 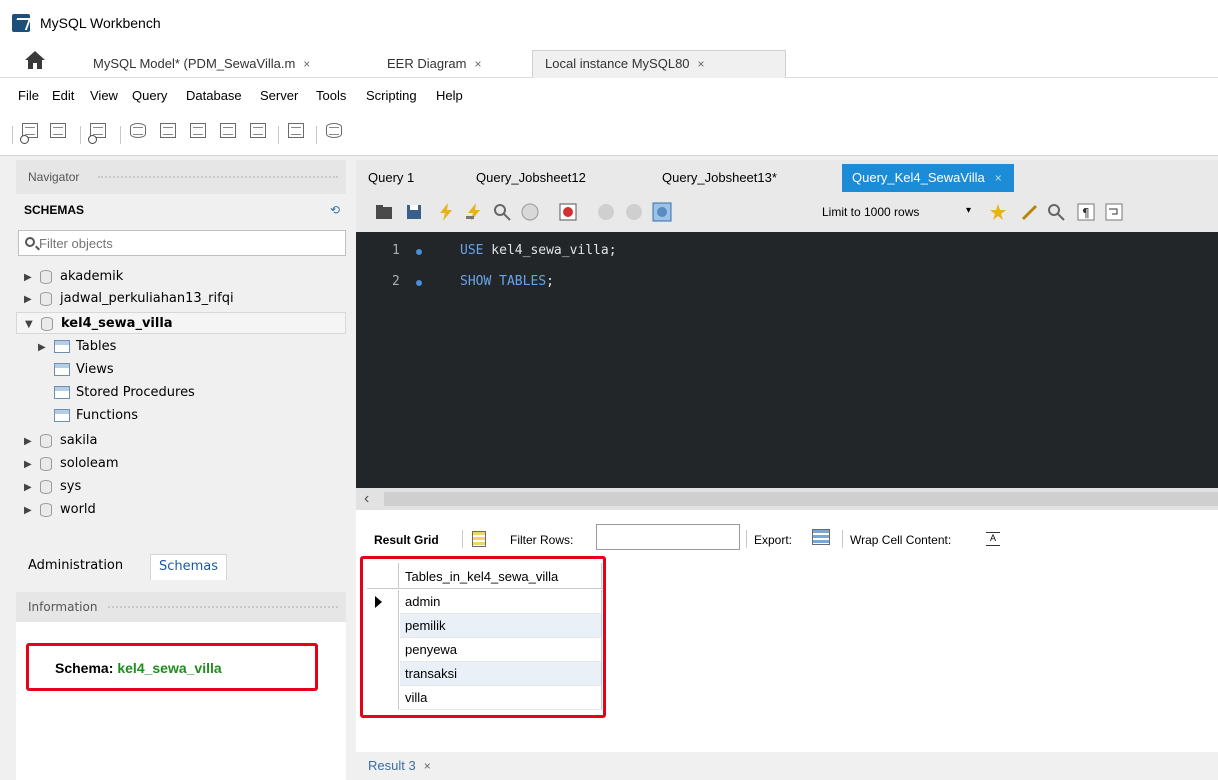 I want to click on grid-view-icon, so click(x=479, y=539).